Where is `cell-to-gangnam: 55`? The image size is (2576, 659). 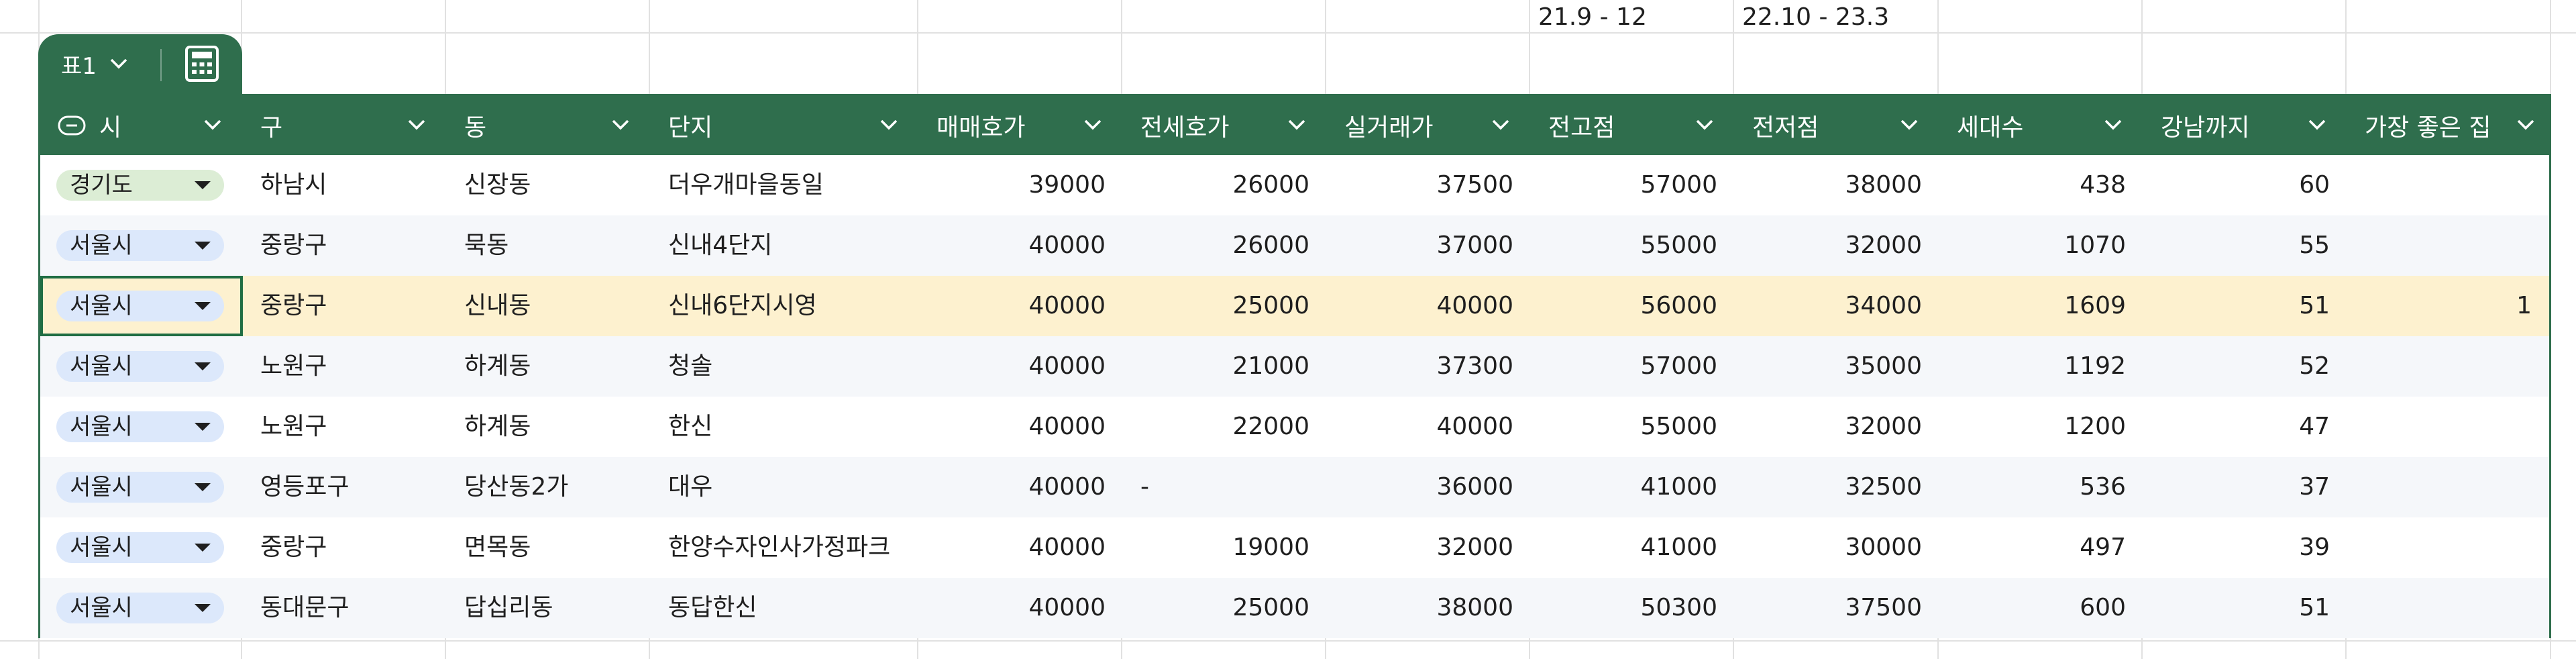
cell-to-gangnam: 55 is located at coordinates (2245, 246).